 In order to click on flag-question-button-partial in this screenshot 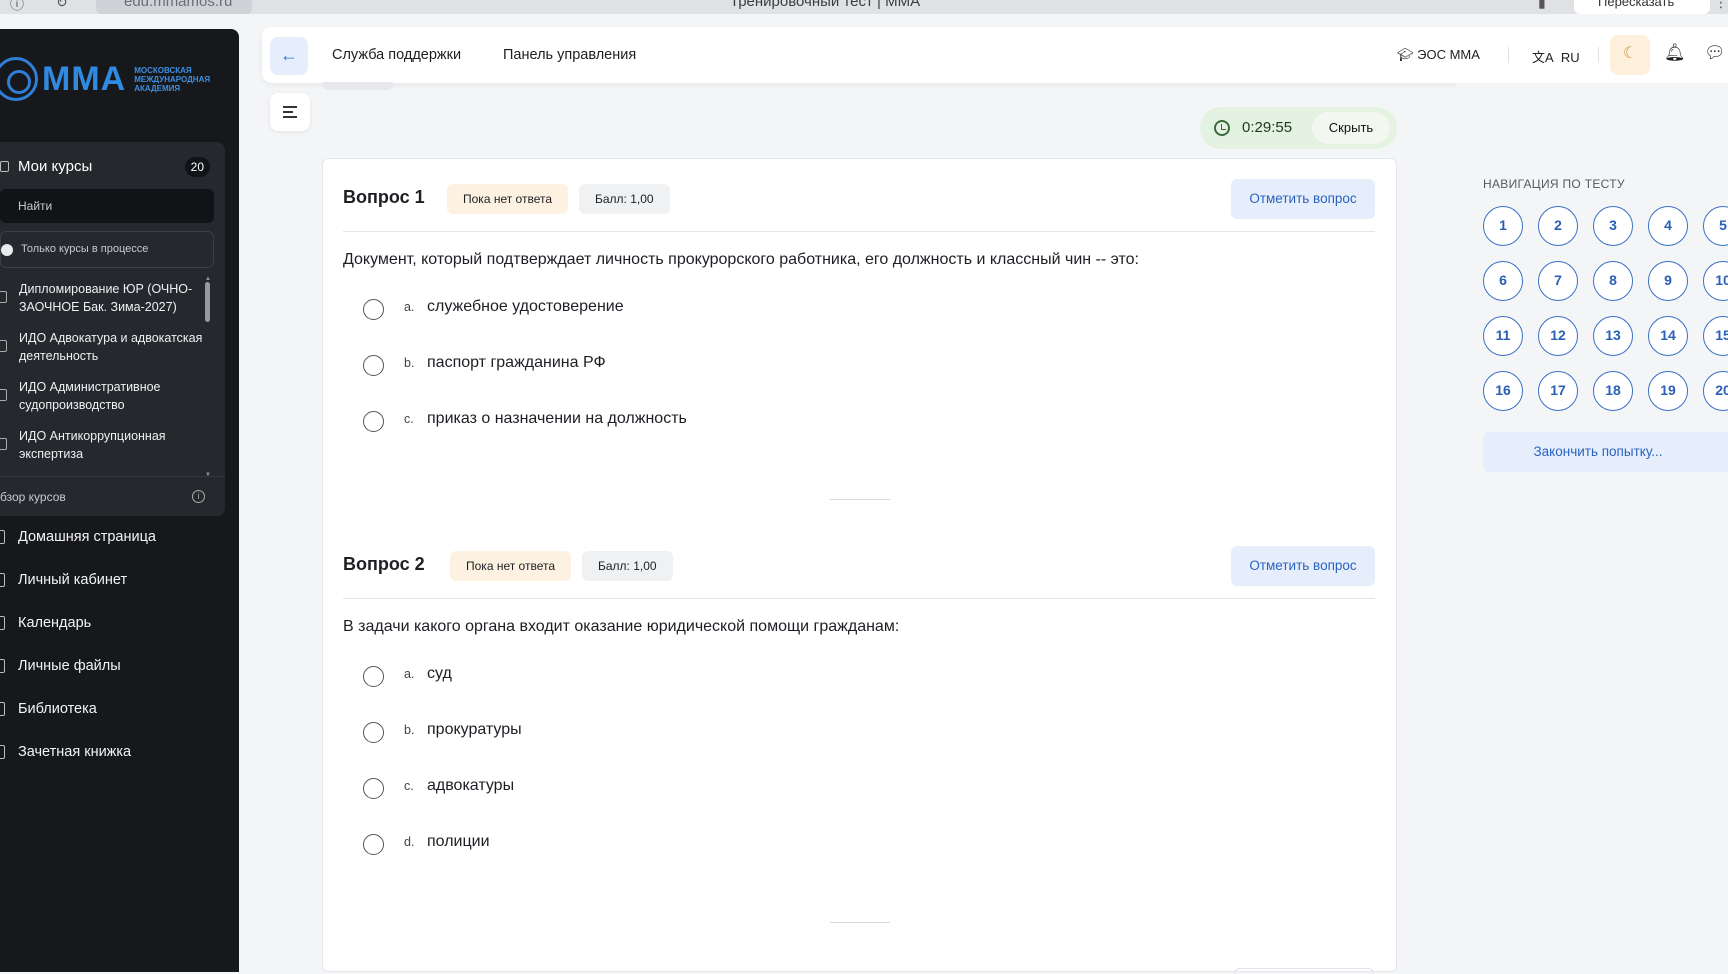, I will do `click(1304, 971)`.